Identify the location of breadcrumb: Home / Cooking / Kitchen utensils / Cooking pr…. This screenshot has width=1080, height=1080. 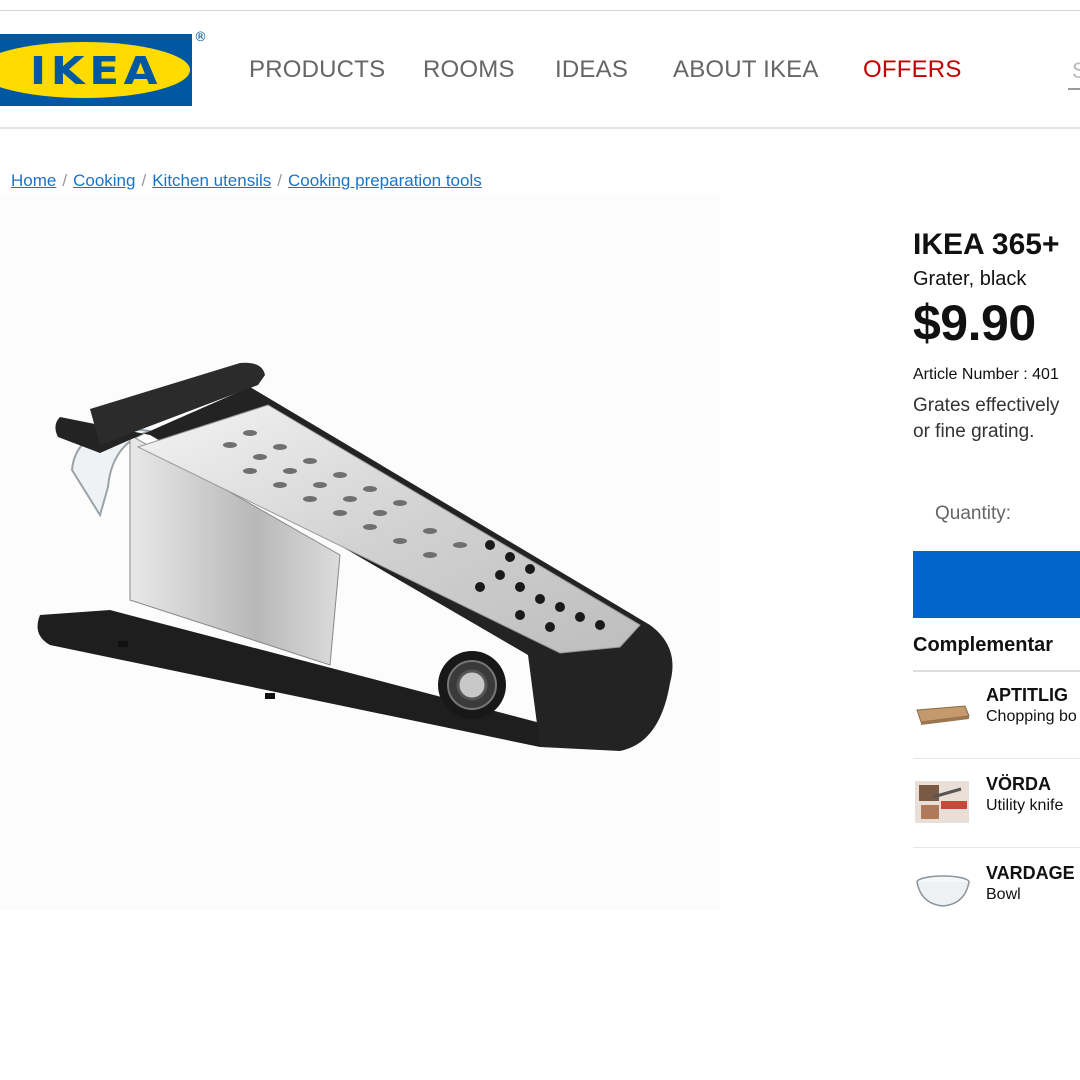
(246, 181).